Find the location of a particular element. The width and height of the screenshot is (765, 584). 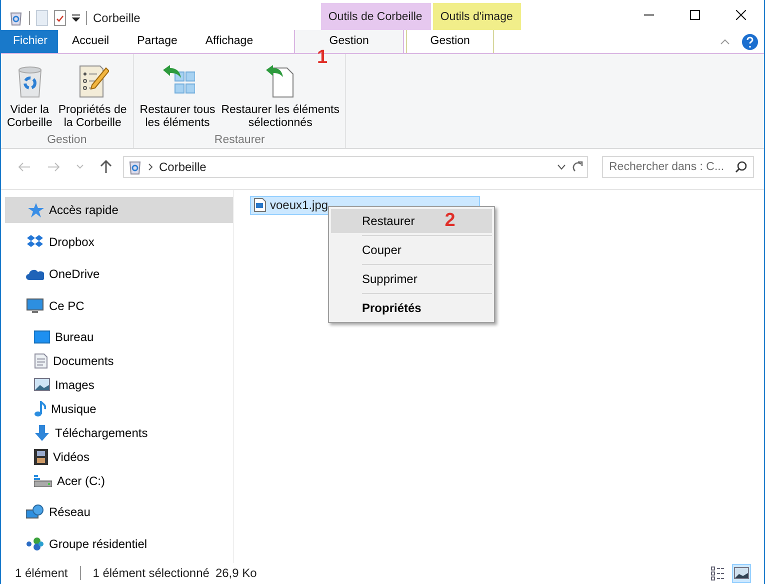

navigation-item: Groupe résidentiel is located at coordinates (119, 543).